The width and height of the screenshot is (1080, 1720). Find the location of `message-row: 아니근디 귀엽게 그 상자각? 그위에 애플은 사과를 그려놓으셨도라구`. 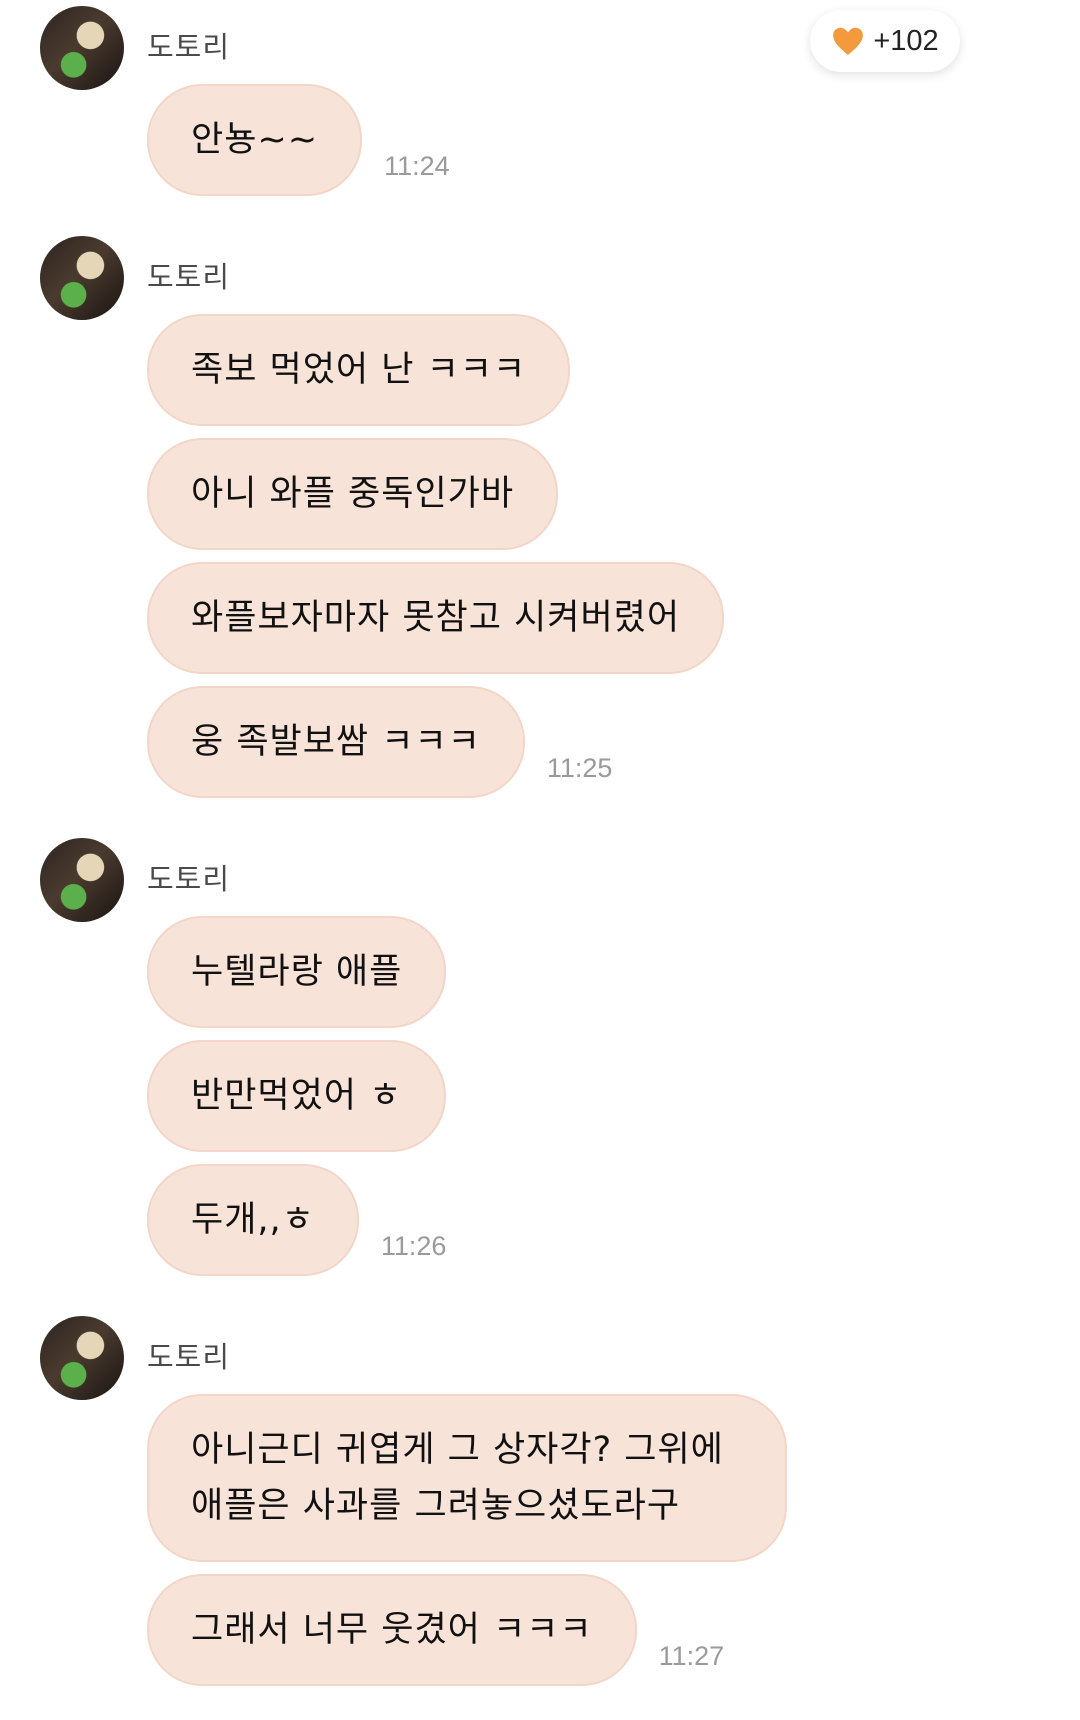

message-row: 아니근디 귀엽게 그 상자각? 그위에 애플은 사과를 그려놓으셨도라구 is located at coordinates (613, 1478).